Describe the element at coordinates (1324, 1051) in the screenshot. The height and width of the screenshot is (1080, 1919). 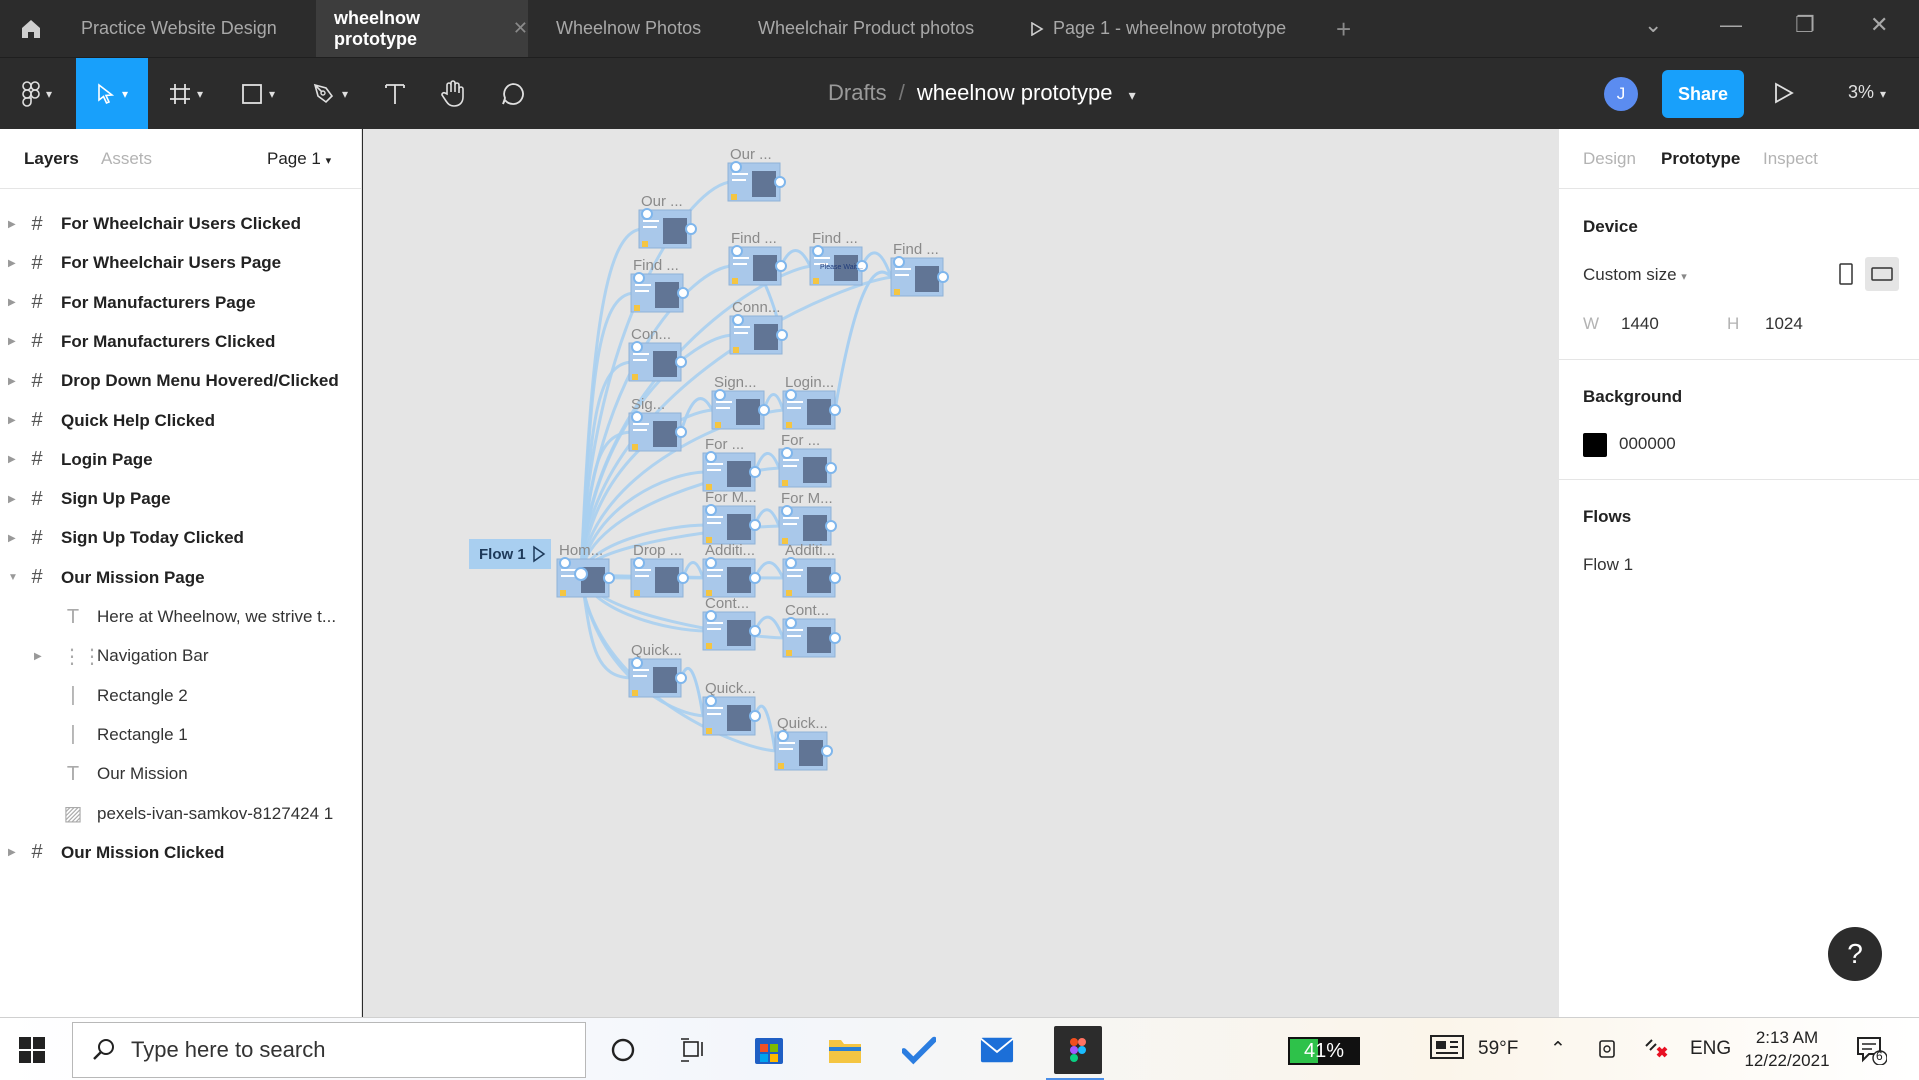
I see `battery-indicator: 41%` at that location.